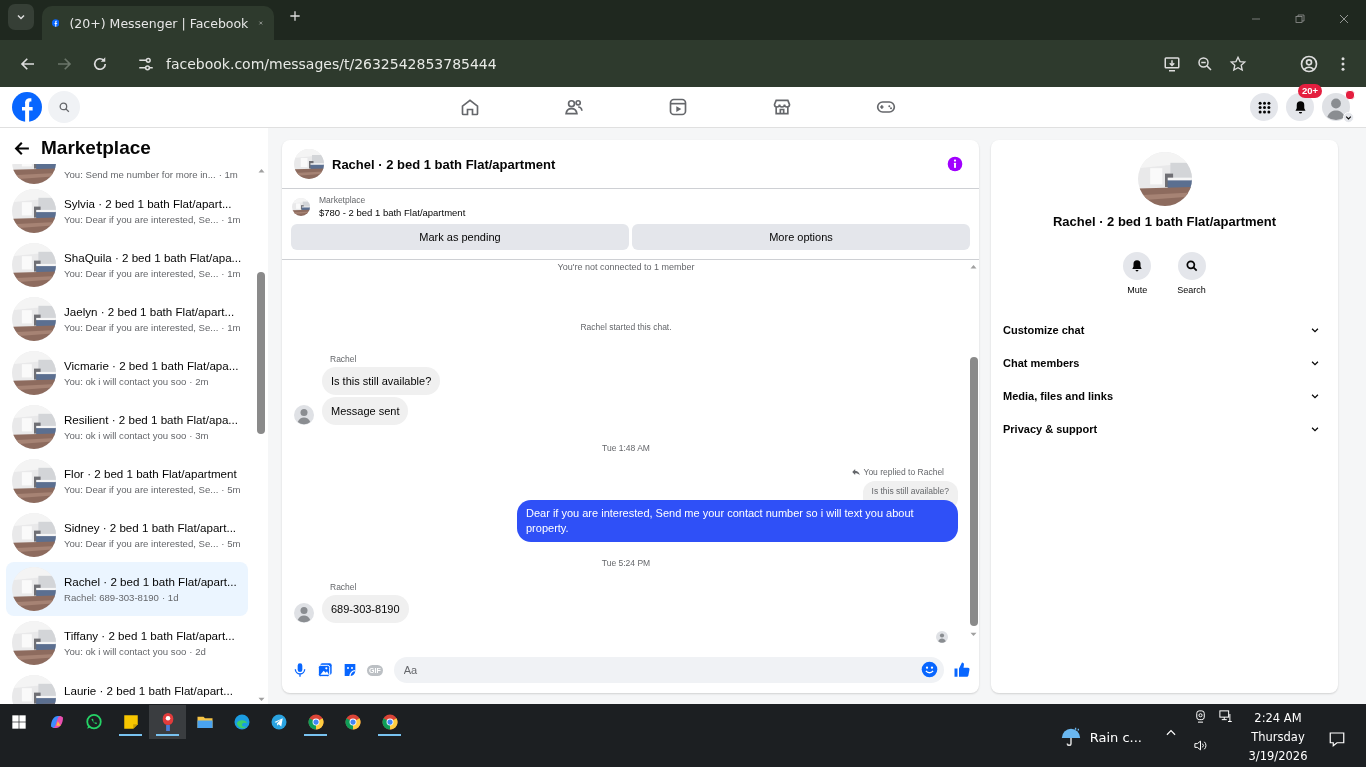  What do you see at coordinates (96, 148) in the screenshot?
I see `sidebar-title: Marketplace` at bounding box center [96, 148].